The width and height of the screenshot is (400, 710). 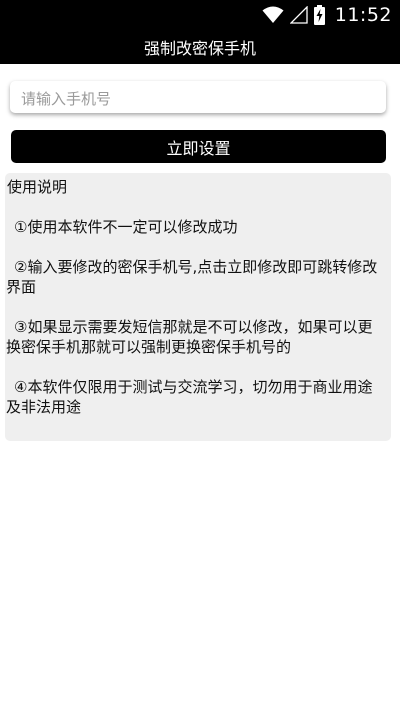 What do you see at coordinates (363, 15) in the screenshot?
I see `status-time: 11:52` at bounding box center [363, 15].